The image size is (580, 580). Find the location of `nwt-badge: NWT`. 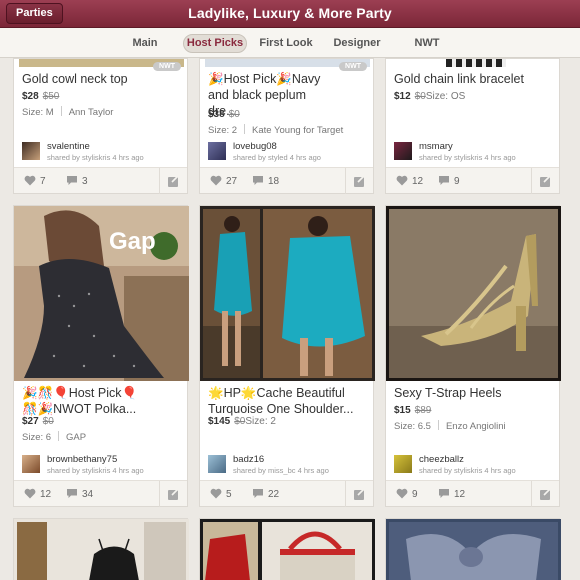

nwt-badge: NWT is located at coordinates (353, 66).